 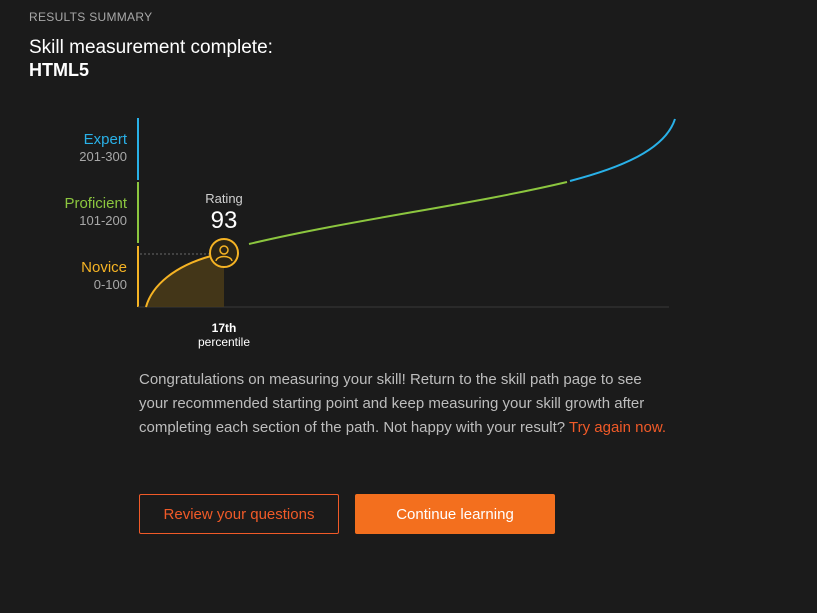 I want to click on rating-value: 93, so click(x=224, y=220).